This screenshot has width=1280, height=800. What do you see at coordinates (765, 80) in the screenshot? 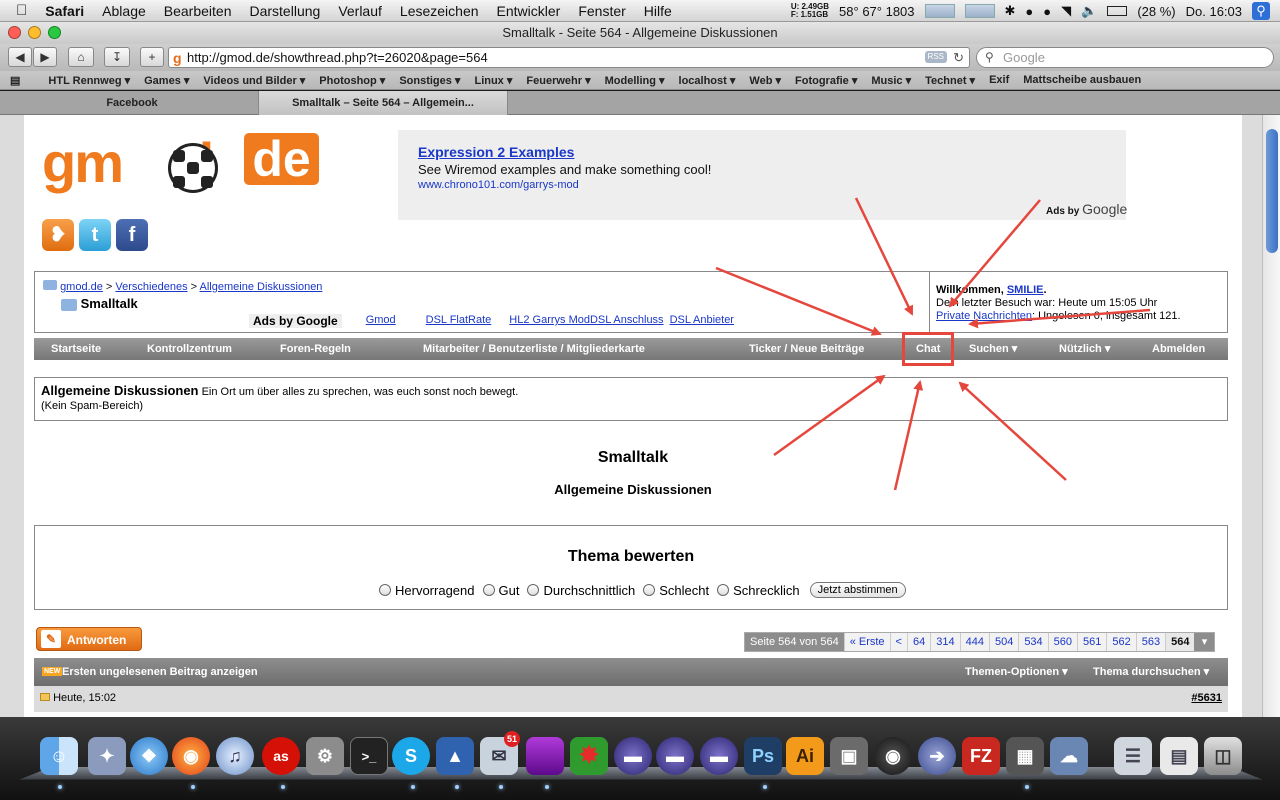
I see `bookmark-item: Web ▾` at bounding box center [765, 80].